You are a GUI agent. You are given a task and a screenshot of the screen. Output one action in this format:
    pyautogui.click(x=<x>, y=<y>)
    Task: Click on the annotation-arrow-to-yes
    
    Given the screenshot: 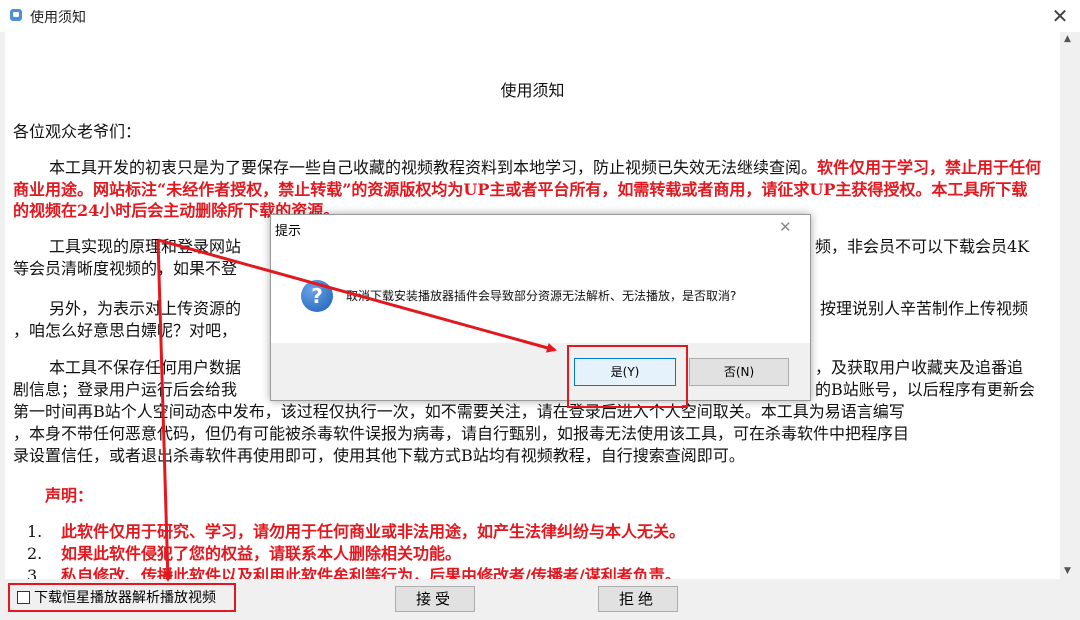 What is the action you would take?
    pyautogui.click(x=357, y=295)
    